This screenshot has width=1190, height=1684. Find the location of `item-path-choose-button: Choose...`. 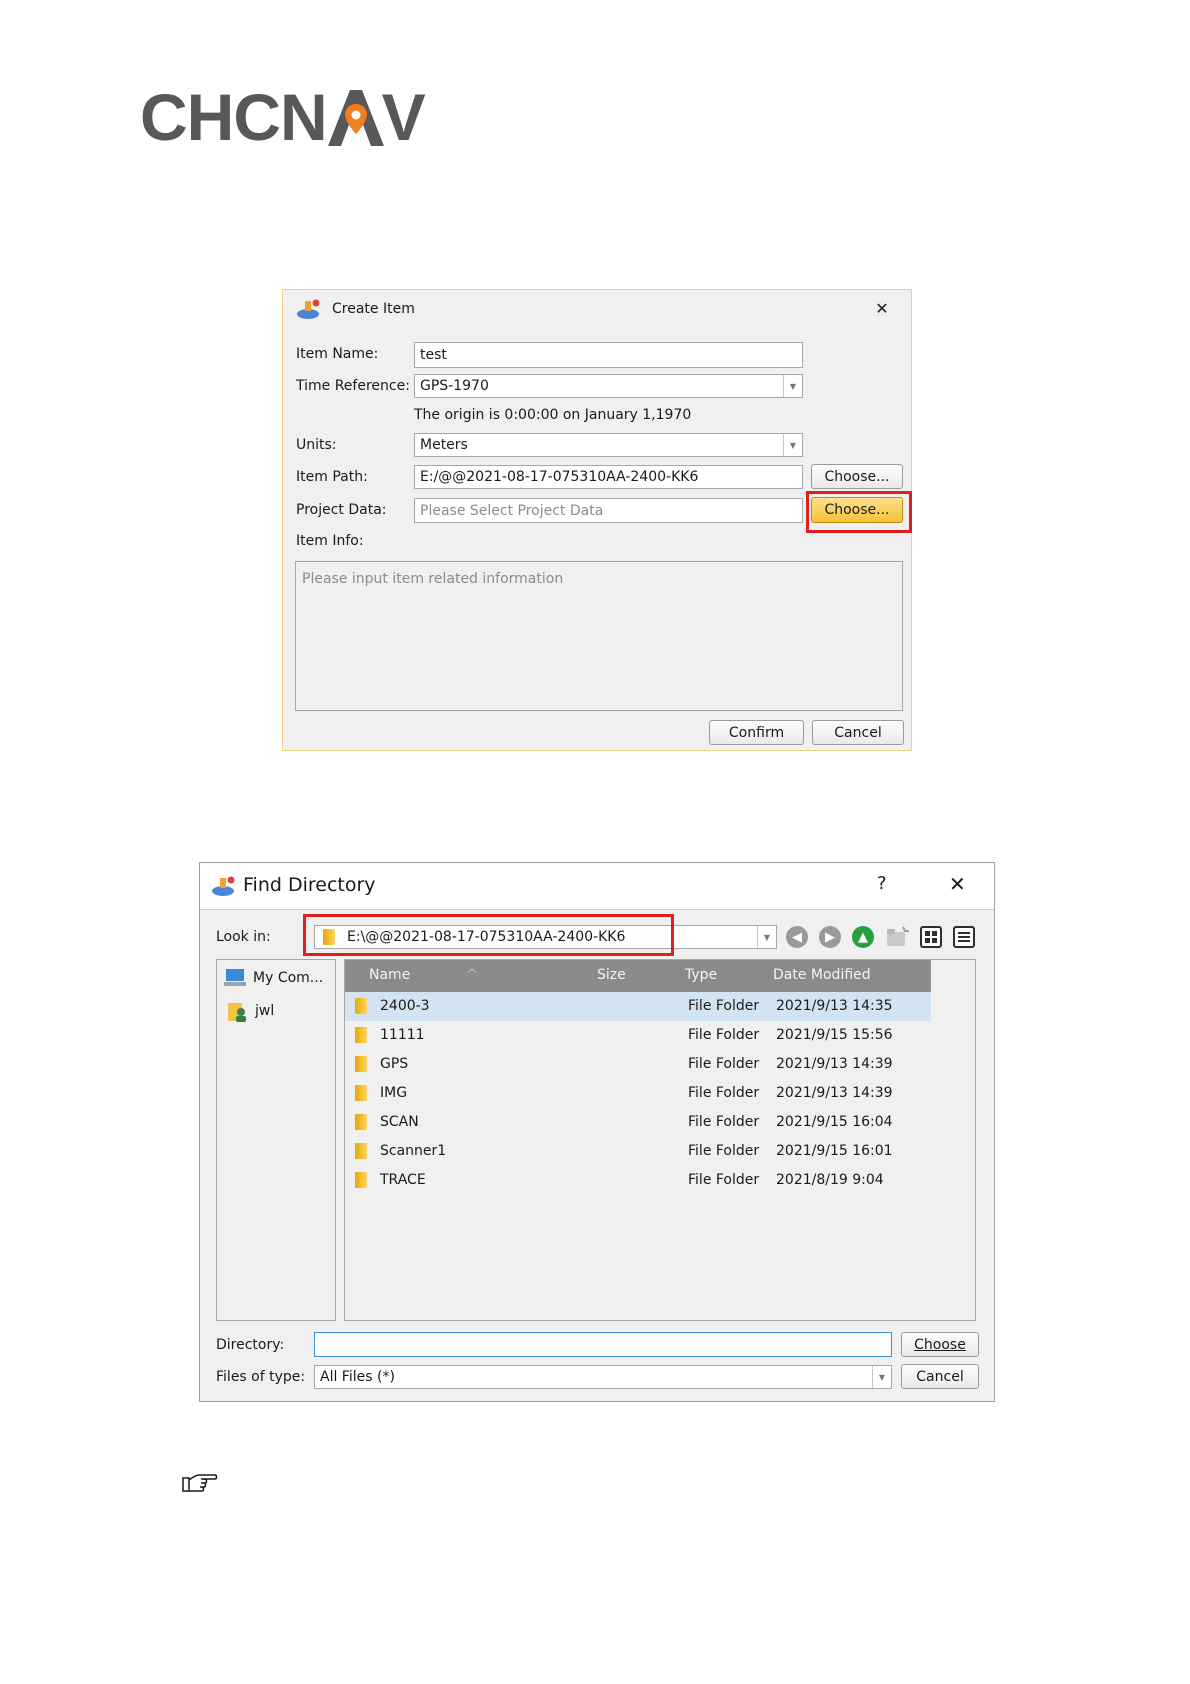

item-path-choose-button: Choose... is located at coordinates (857, 476).